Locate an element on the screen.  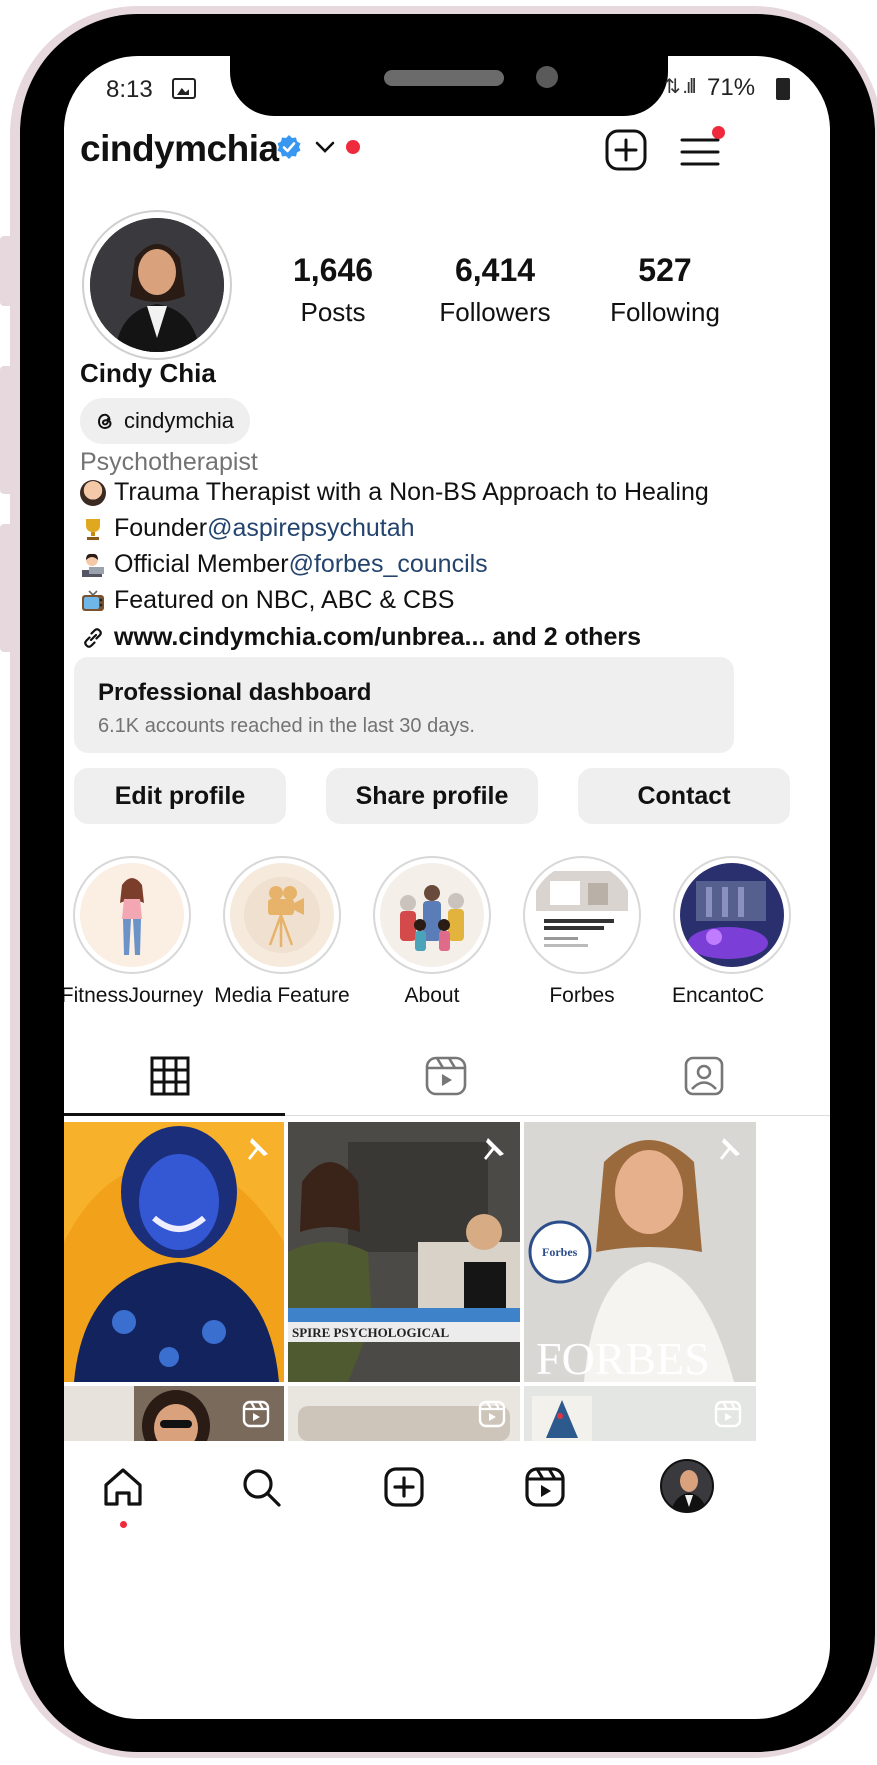
battery-percentage: 71% is located at coordinates (731, 87).